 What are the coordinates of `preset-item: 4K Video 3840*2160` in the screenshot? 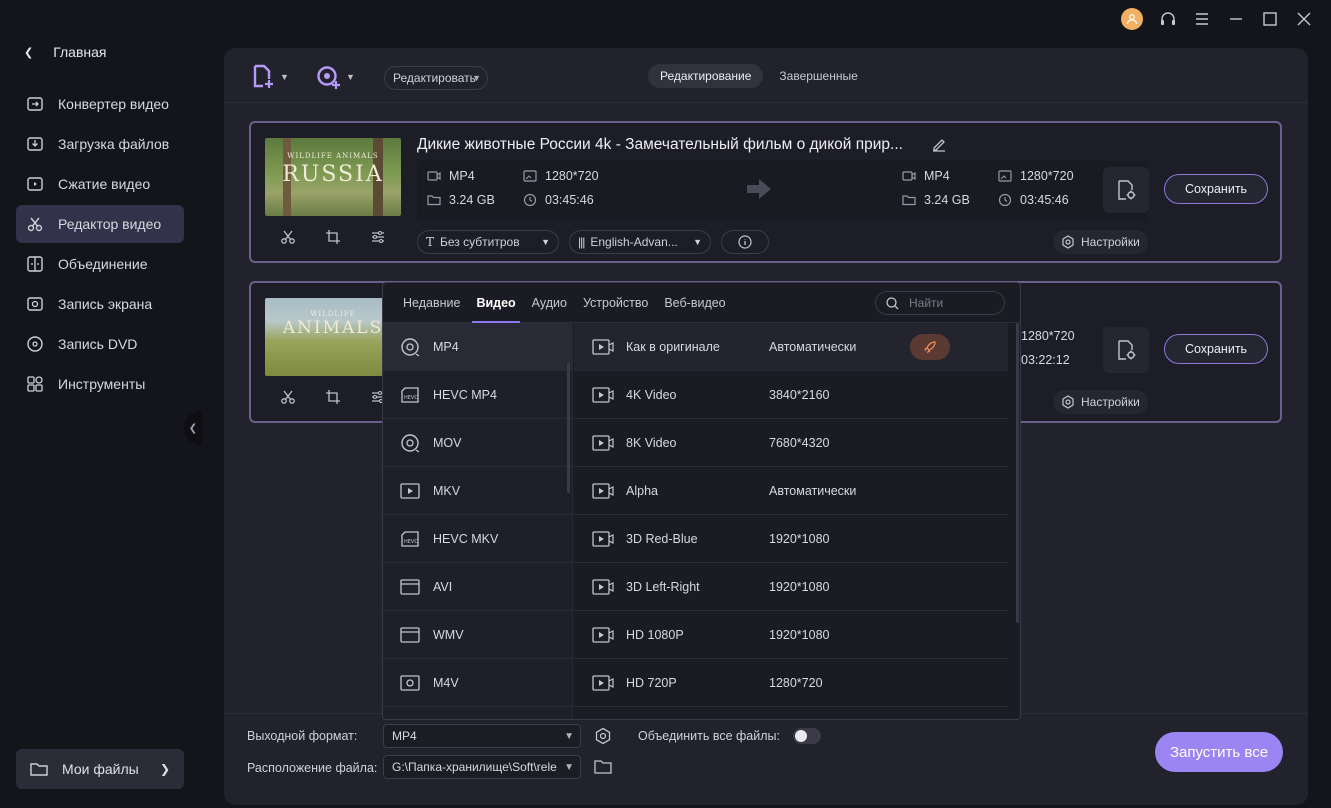 It's located at (791, 395).